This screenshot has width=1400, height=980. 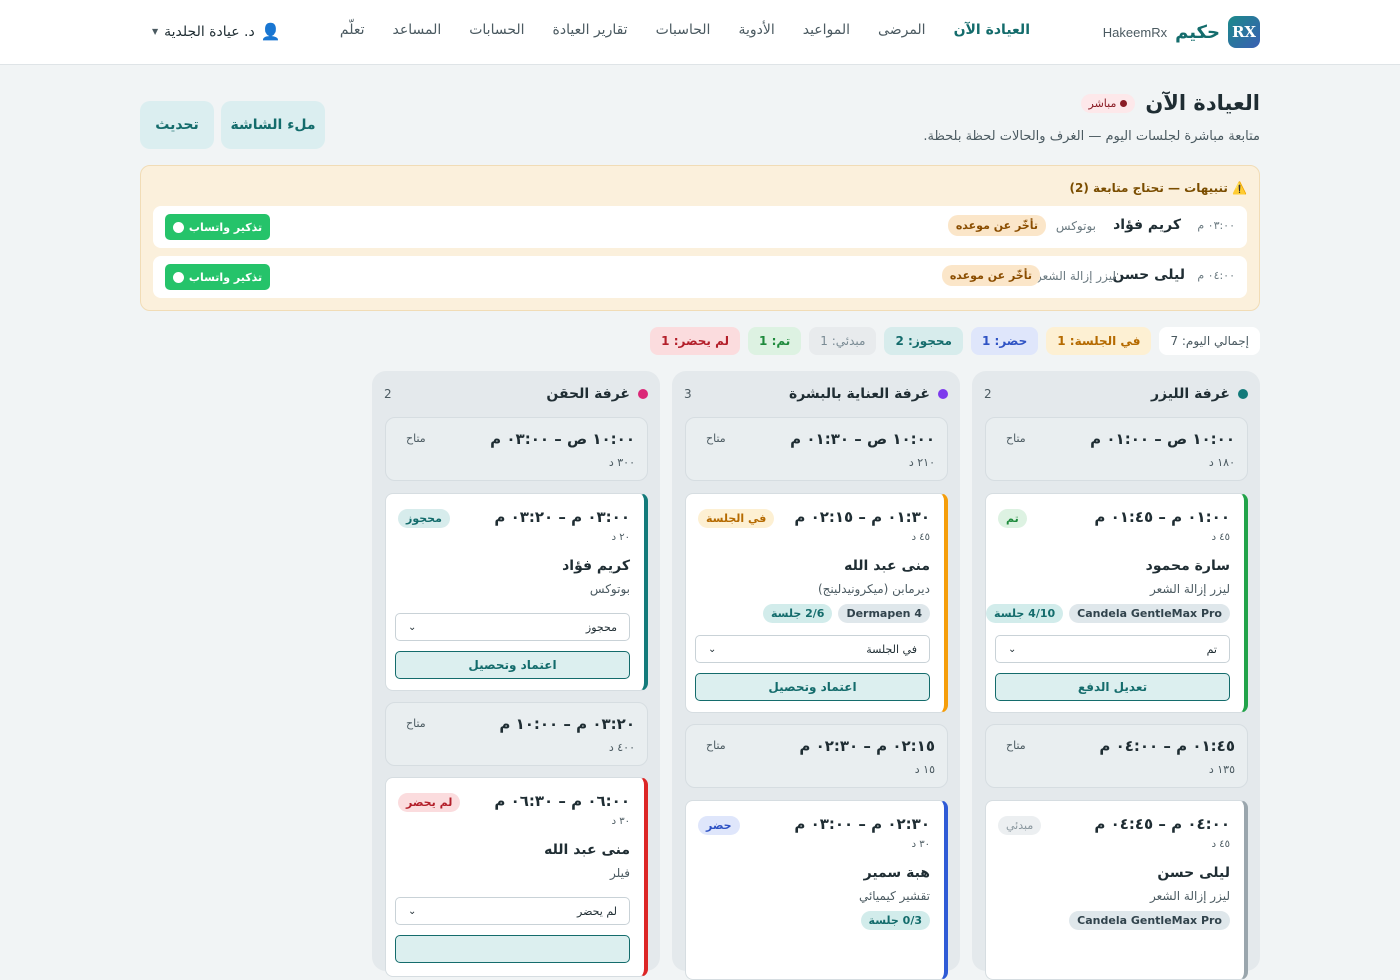 What do you see at coordinates (1167, 746) in the screenshot?
I see `slot-time-range: ٠١:٤٥ م – ٠٤:٠٠ م` at bounding box center [1167, 746].